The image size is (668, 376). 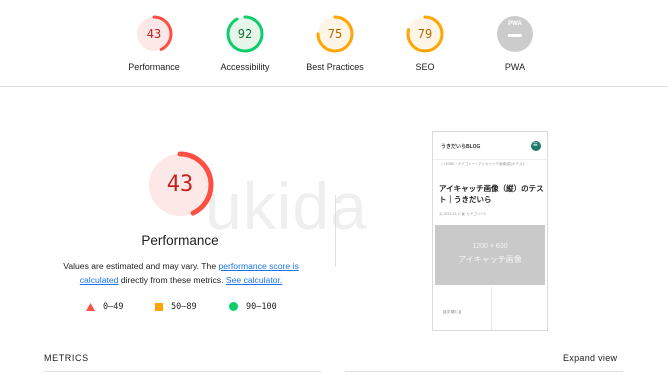 I want to click on gauge-ring: 79, so click(x=425, y=34).